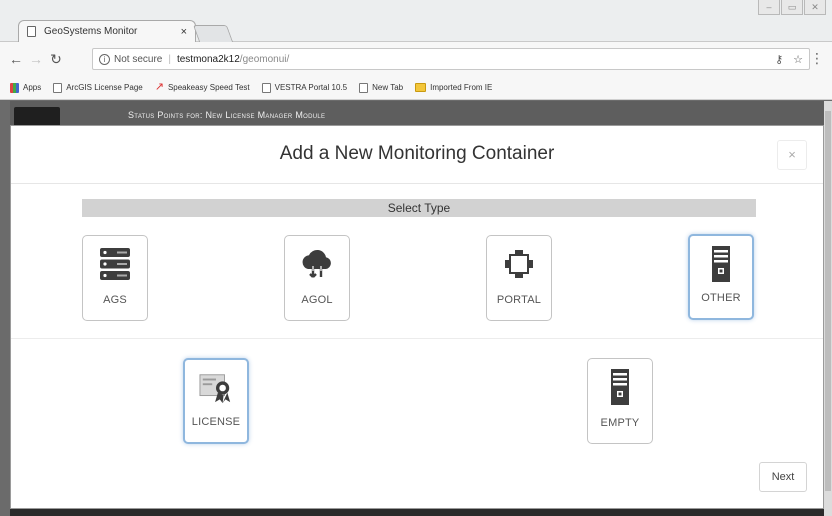 Image resolution: width=832 pixels, height=516 pixels. What do you see at coordinates (104, 59) in the screenshot?
I see `info-icon: i` at bounding box center [104, 59].